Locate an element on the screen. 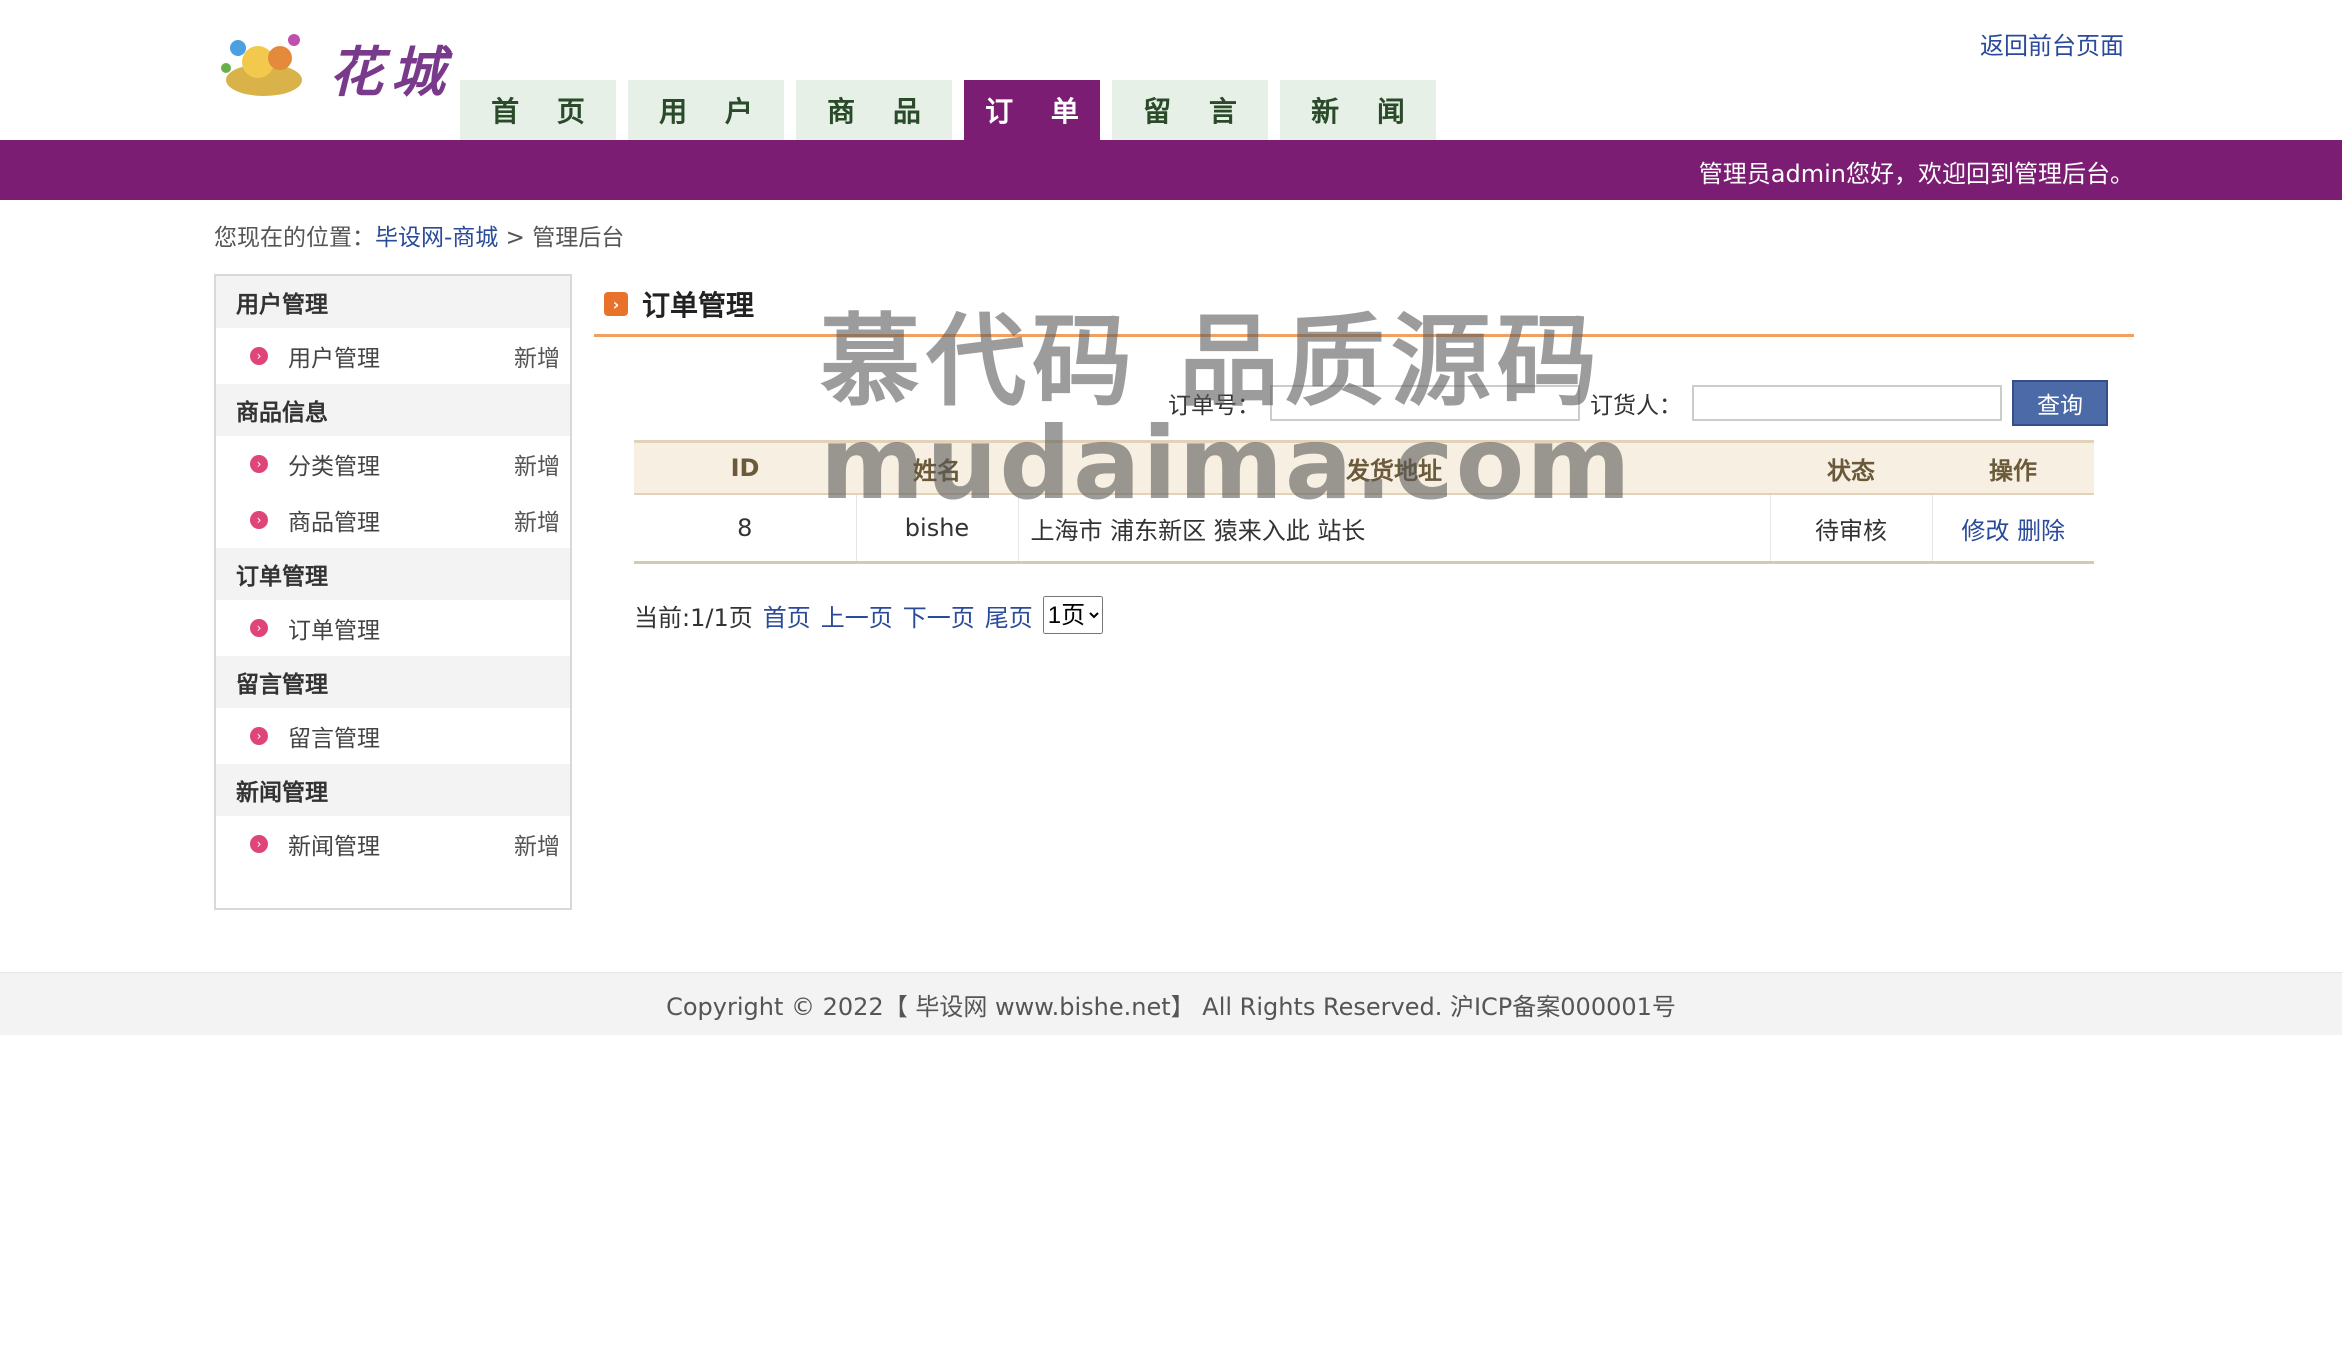 This screenshot has height=1360, width=2342. table-row: 8 bishe 上海市 浦东新区 猿来入此 站长 待审核 修改 删除 is located at coordinates (1364, 529).